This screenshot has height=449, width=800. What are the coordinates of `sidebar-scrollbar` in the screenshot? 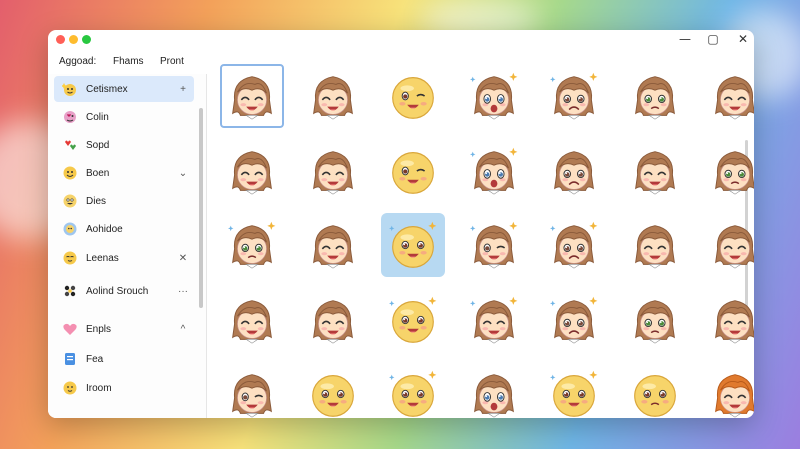 It's located at (201, 208).